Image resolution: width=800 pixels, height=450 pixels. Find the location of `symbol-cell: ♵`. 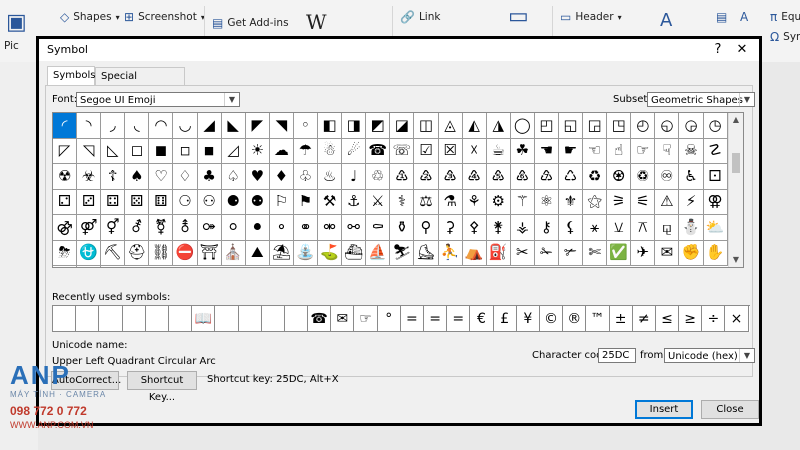

symbol-cell: ♵ is located at coordinates (450, 177).